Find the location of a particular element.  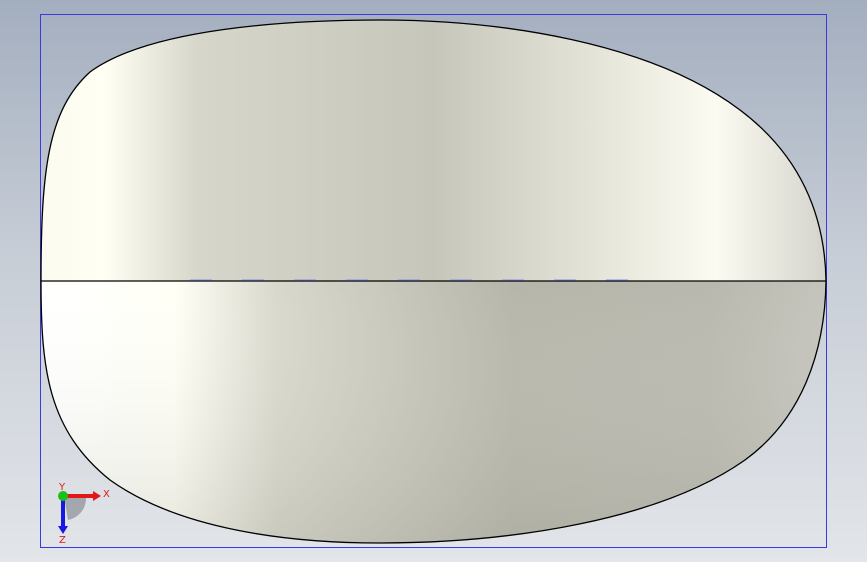

reference-triad: X Y Z is located at coordinates (84, 514).